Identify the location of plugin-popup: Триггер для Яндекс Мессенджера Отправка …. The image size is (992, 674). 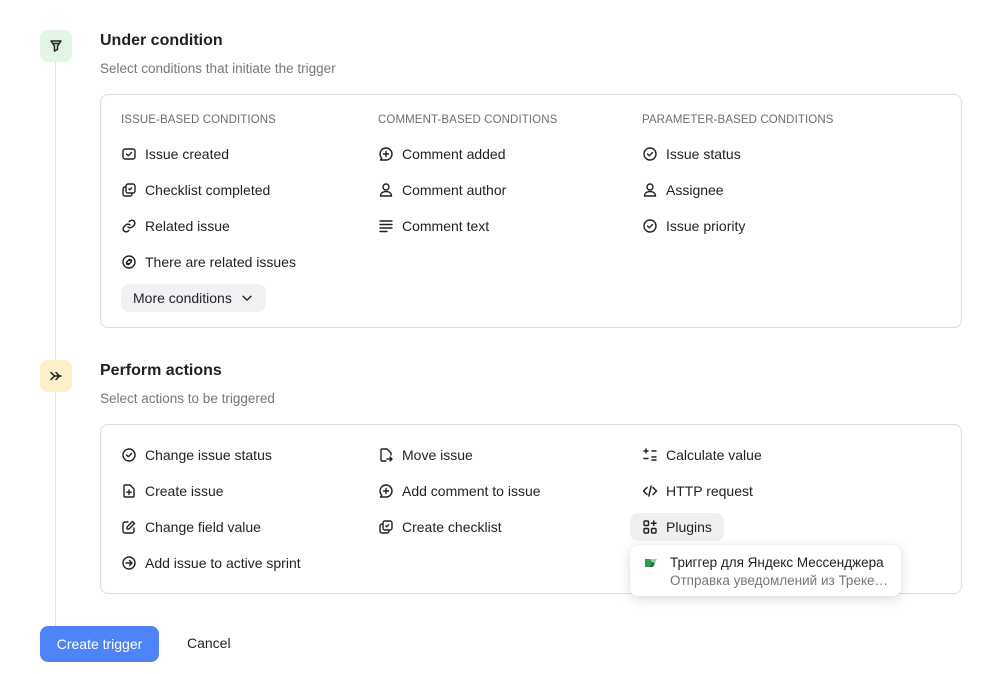
(765, 570).